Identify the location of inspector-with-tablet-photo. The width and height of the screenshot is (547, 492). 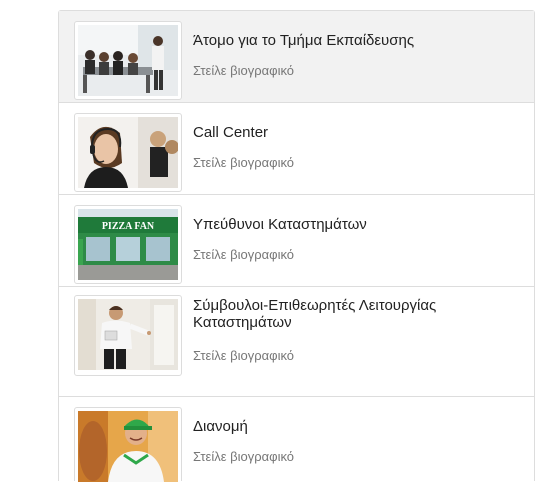
(128, 334).